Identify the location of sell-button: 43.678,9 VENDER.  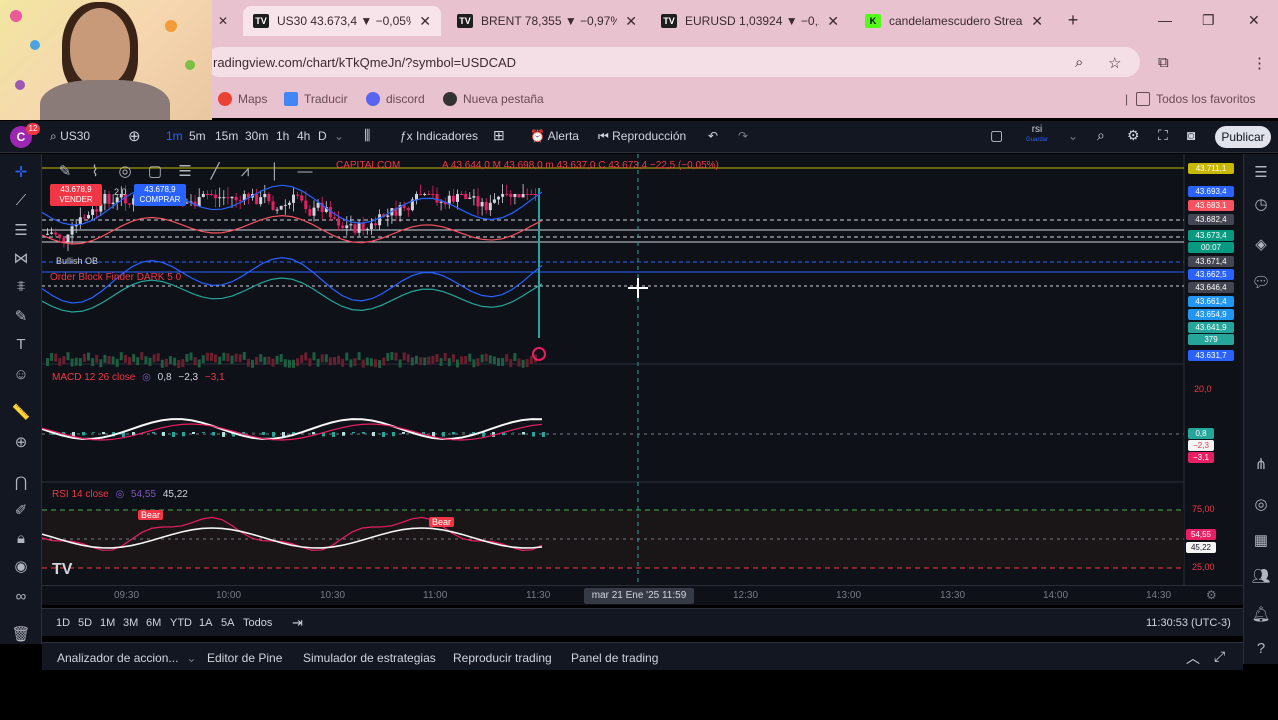
(76, 195).